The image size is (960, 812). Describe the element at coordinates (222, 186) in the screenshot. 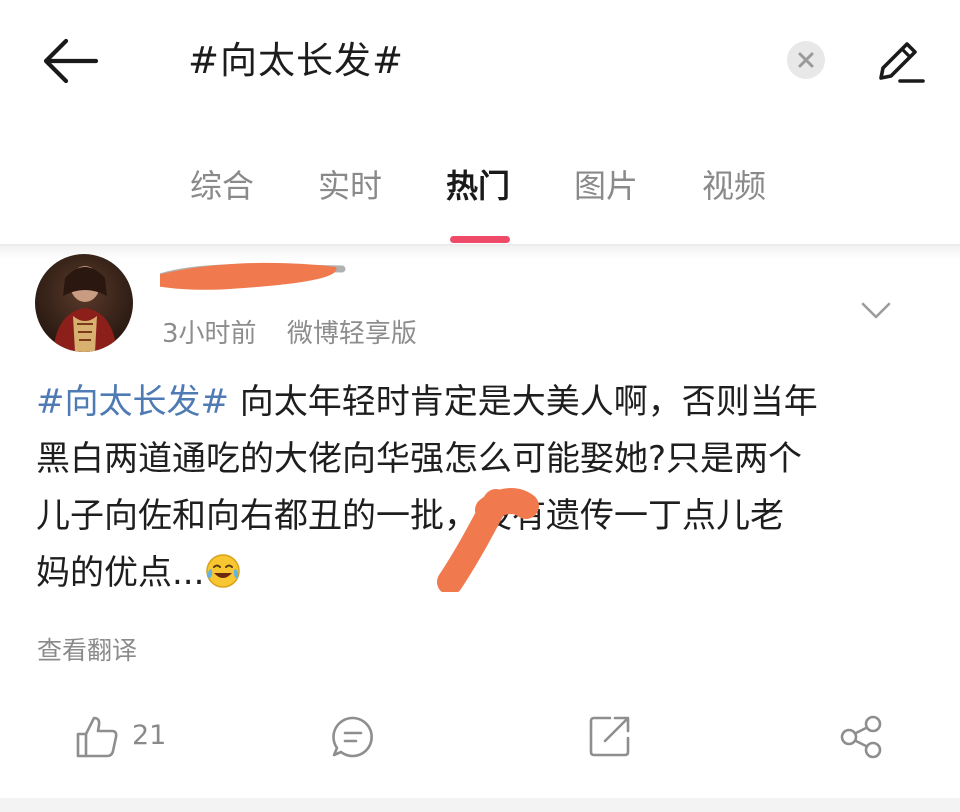

I see `tab-comprehensive: 综合` at that location.